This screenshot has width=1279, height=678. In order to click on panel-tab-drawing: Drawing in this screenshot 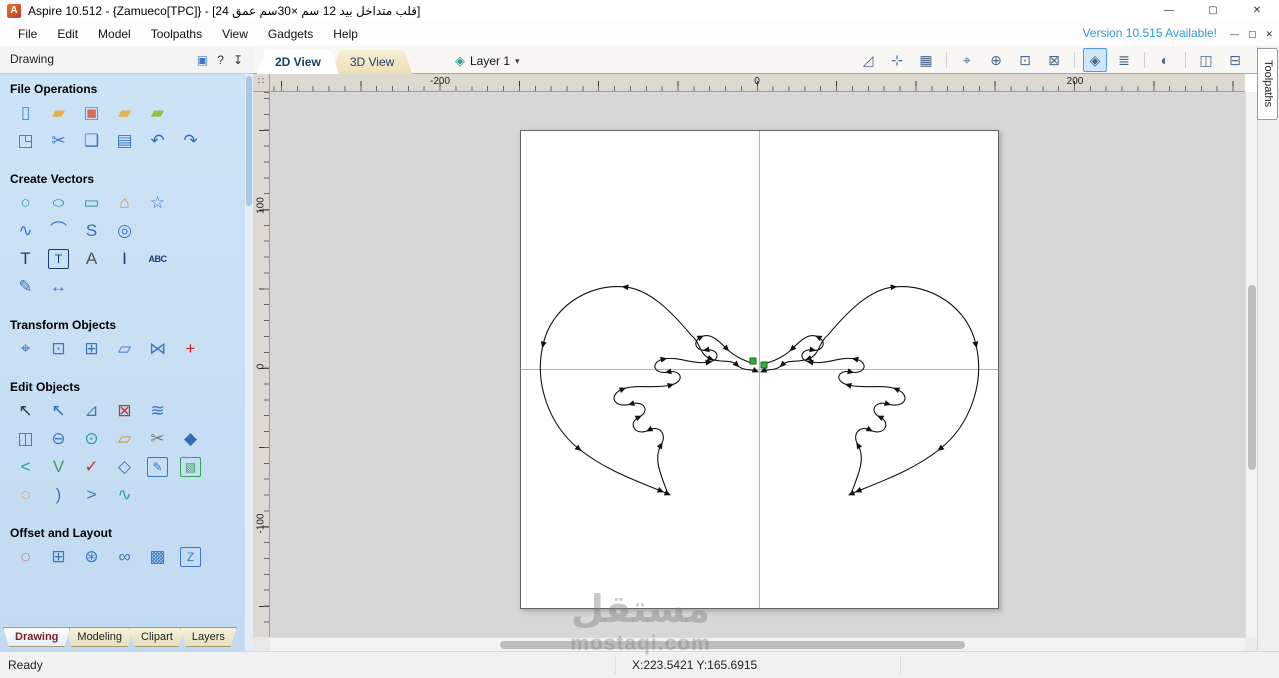, I will do `click(36, 637)`.